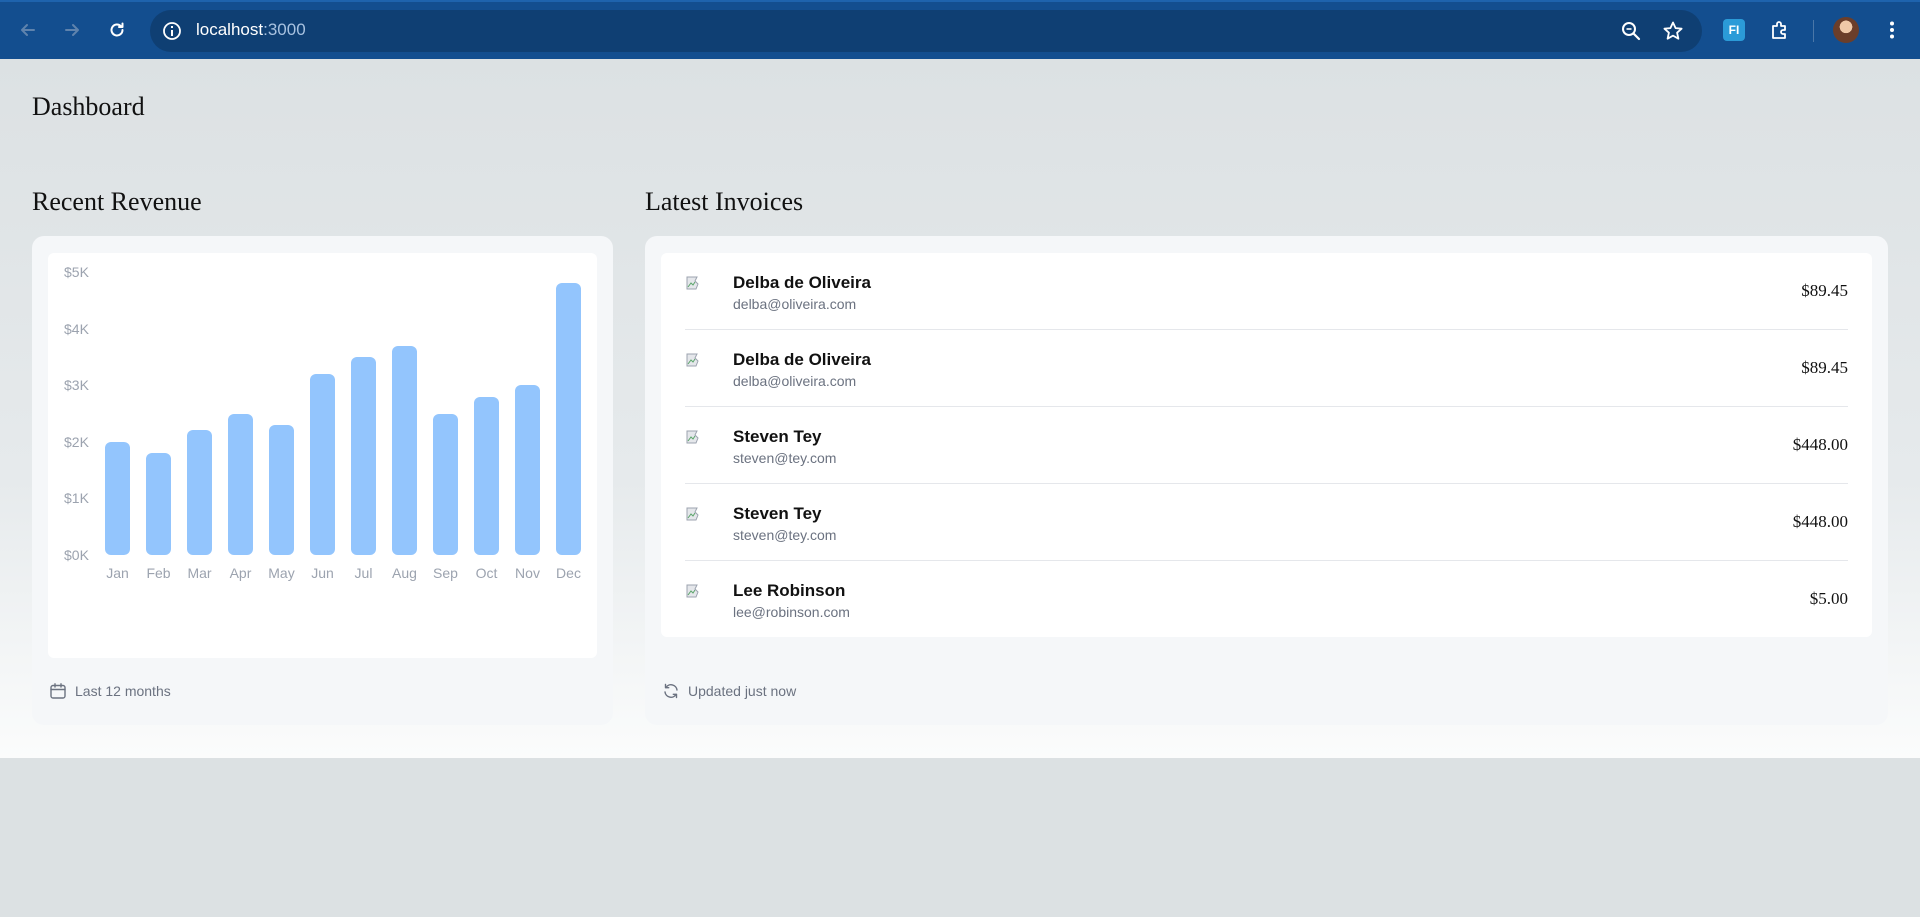  What do you see at coordinates (363, 573) in the screenshot?
I see `x-tick-label: Jul` at bounding box center [363, 573].